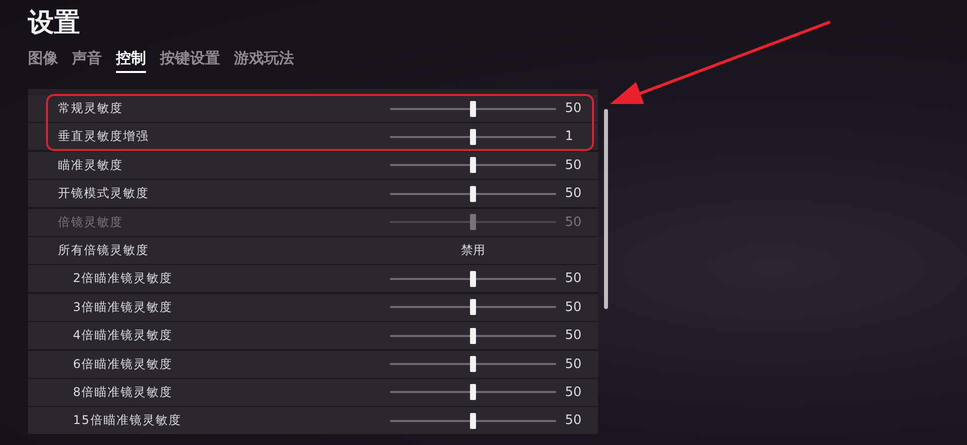 The image size is (967, 445). I want to click on tab: 声音, so click(87, 60).